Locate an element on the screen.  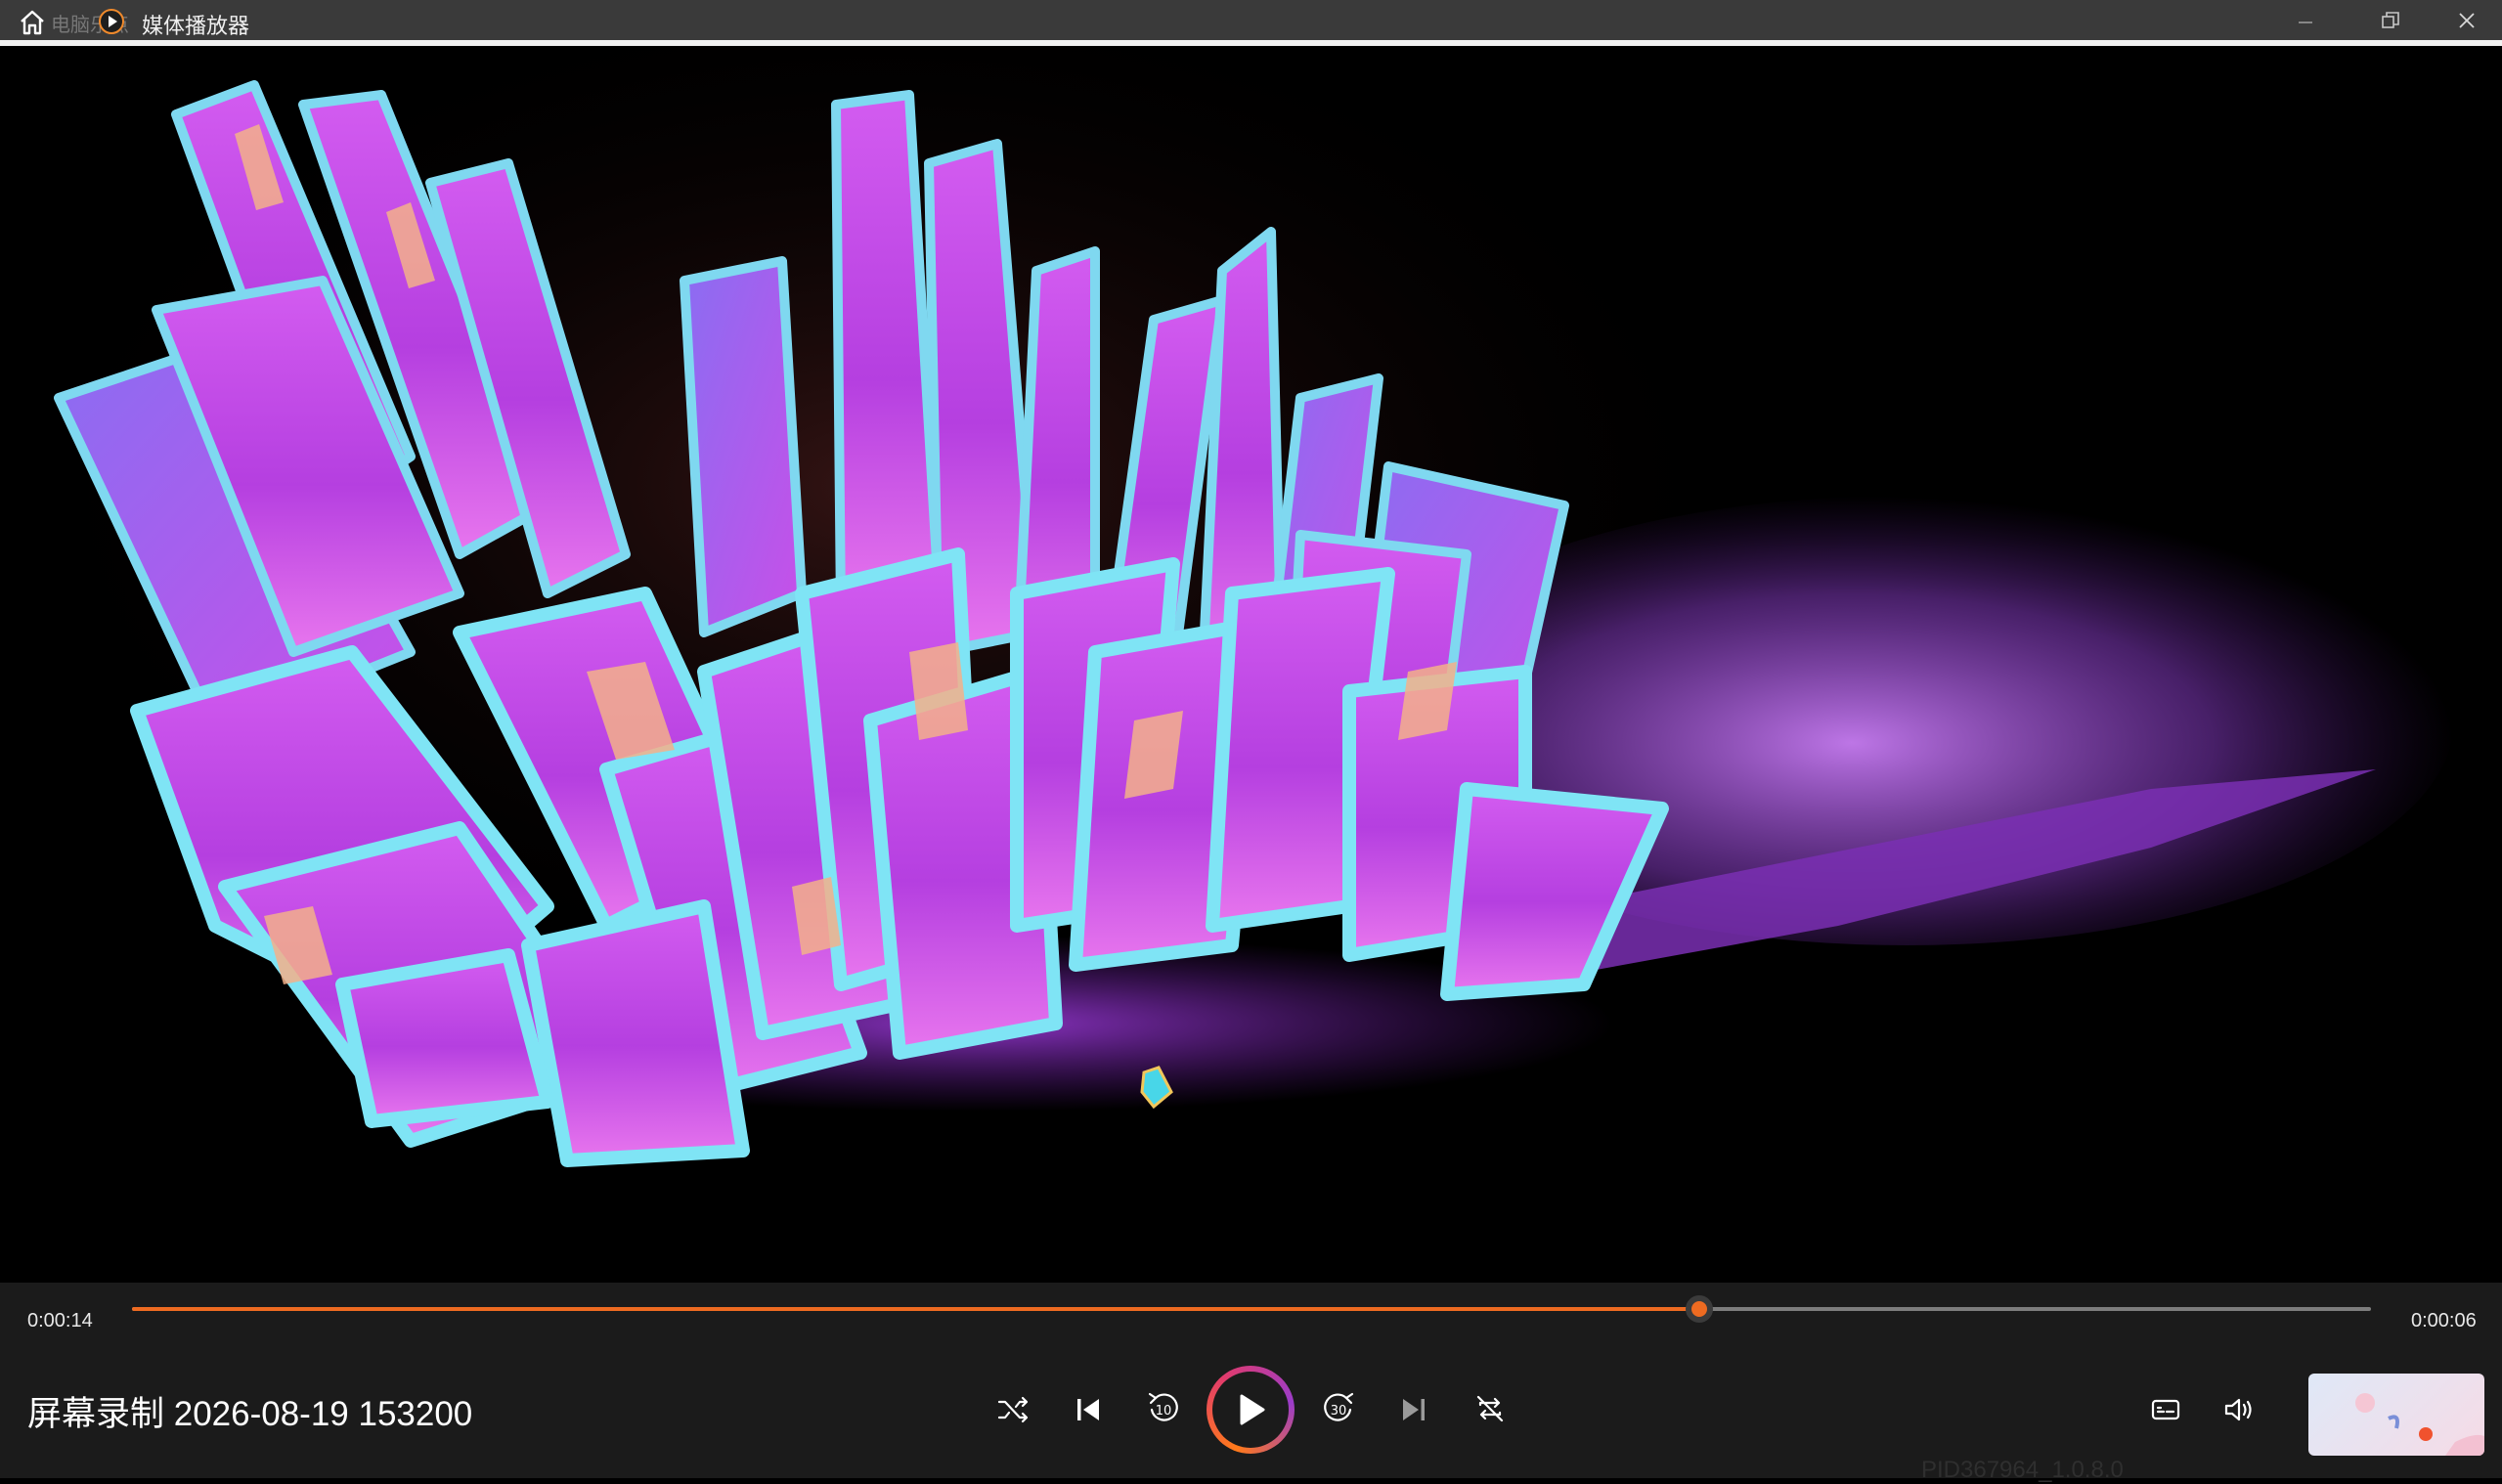
preview-thumbnail is located at coordinates (2396, 1415).